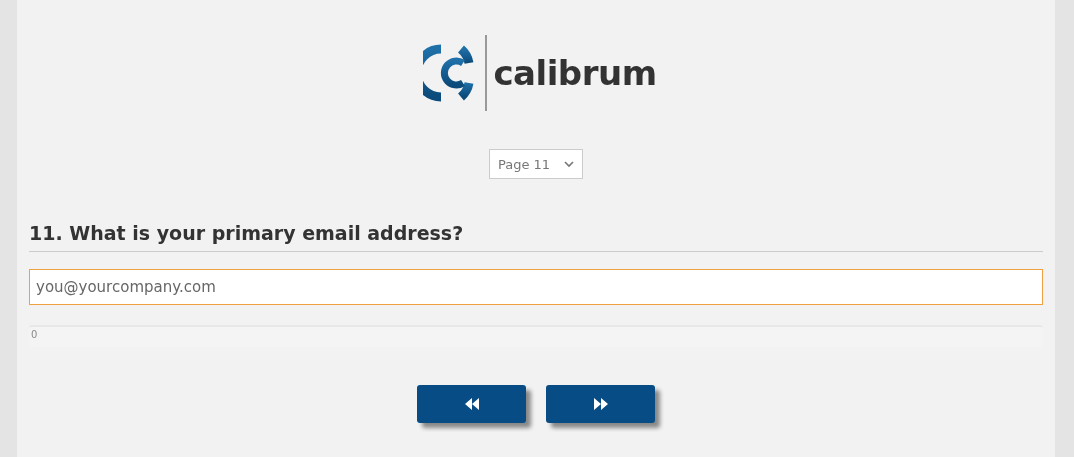 The width and height of the screenshot is (1074, 457). Describe the element at coordinates (569, 164) in the screenshot. I see `chevron-icon` at that location.